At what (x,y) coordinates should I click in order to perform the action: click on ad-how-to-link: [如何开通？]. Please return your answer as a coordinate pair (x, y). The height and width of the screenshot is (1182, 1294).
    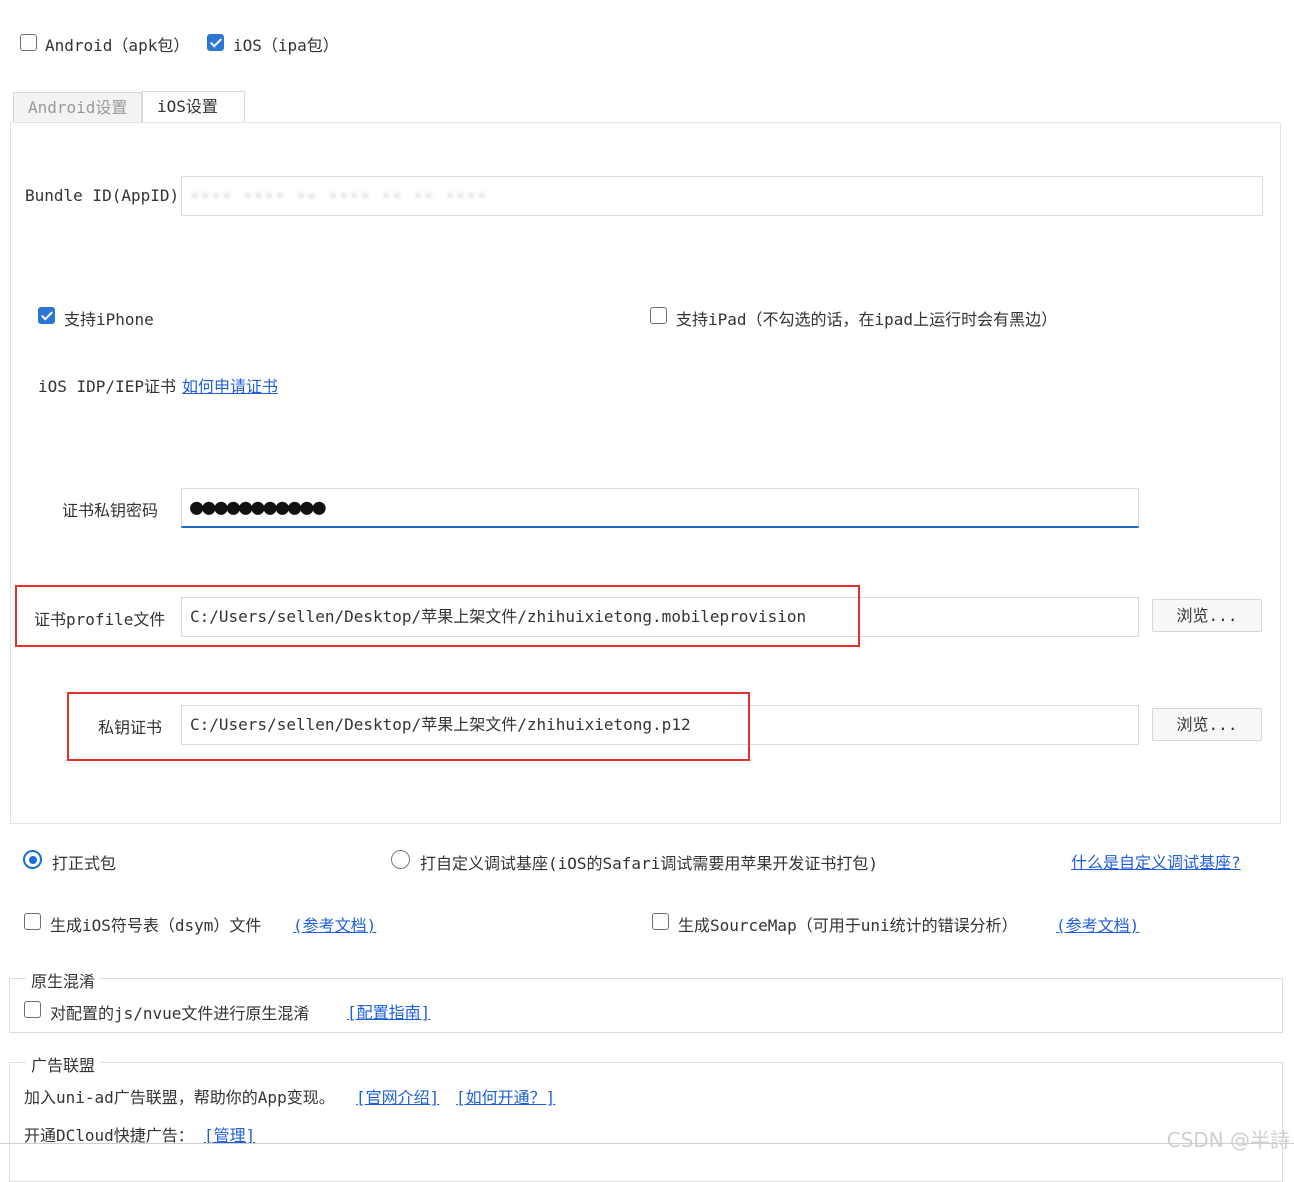
    Looking at the image, I should click on (505, 1096).